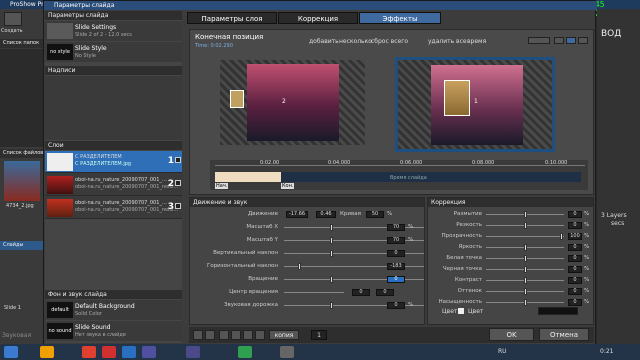 The width and height of the screenshot is (640, 360). I want to click on curve-field: 50, so click(375, 214).